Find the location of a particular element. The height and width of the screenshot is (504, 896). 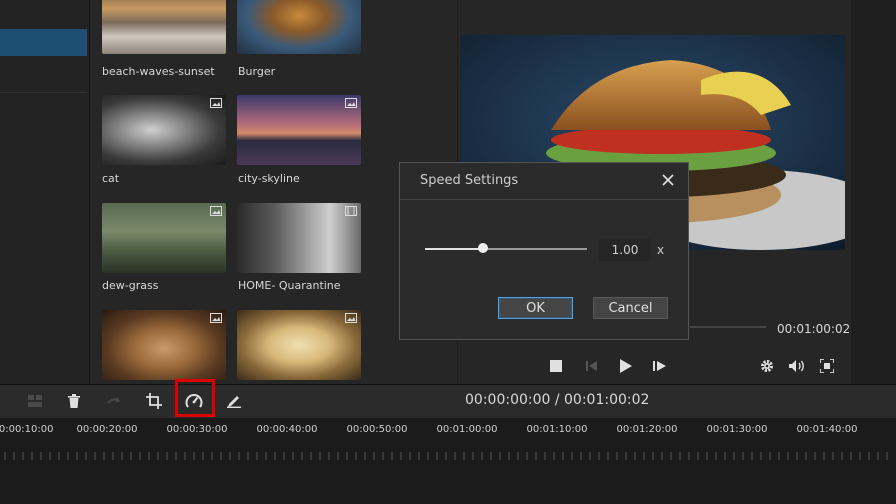

media-label: Burger is located at coordinates (257, 71).